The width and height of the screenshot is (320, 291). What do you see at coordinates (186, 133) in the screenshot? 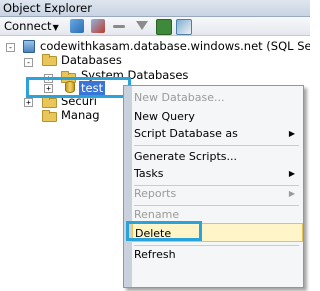
I see `menu-item-label: Script Database as` at bounding box center [186, 133].